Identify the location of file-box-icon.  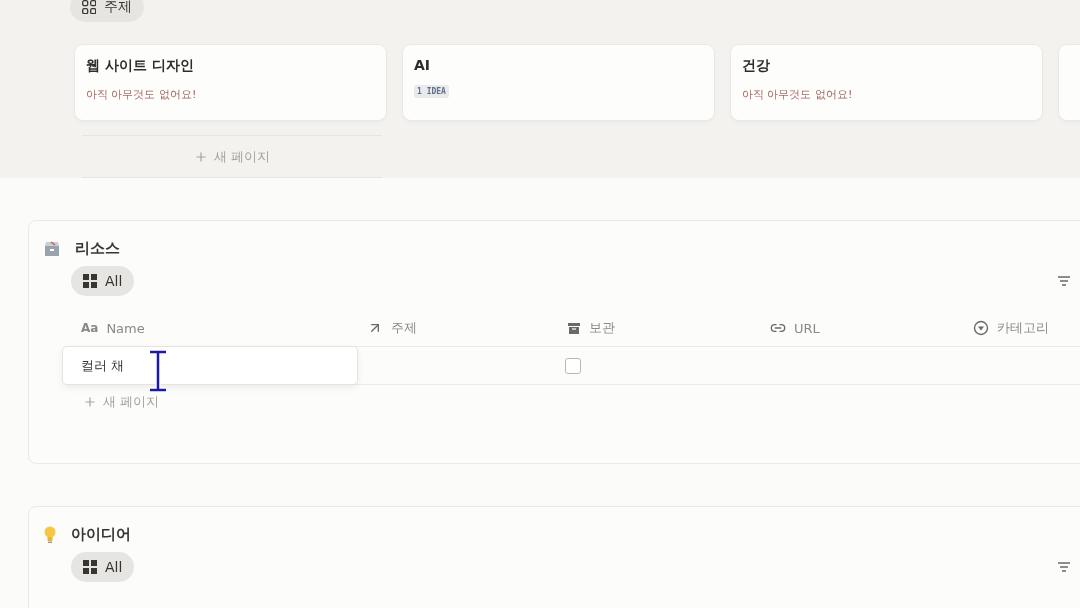
(52, 248).